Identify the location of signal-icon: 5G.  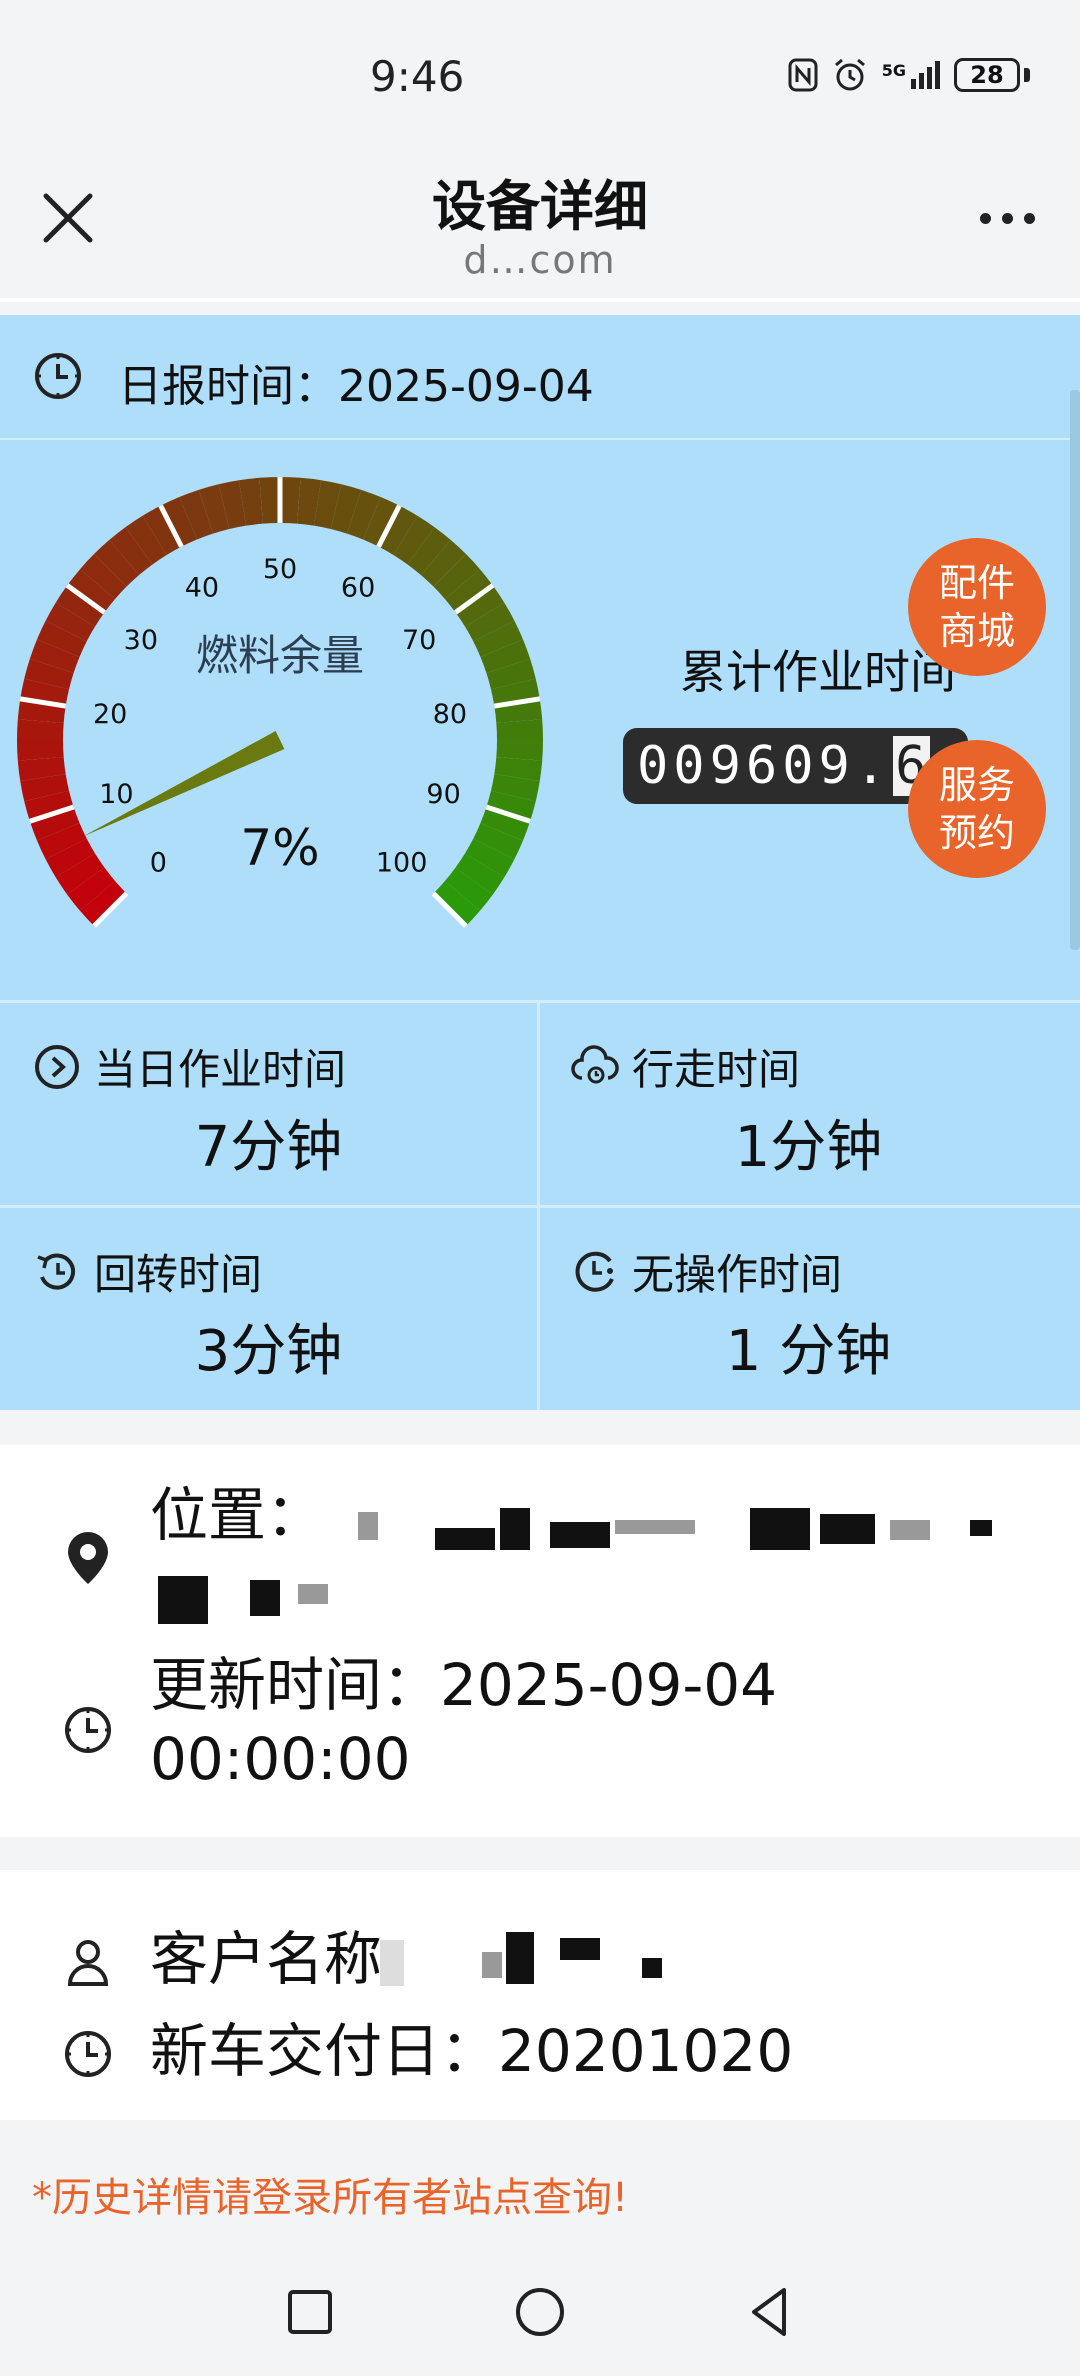
(911, 75).